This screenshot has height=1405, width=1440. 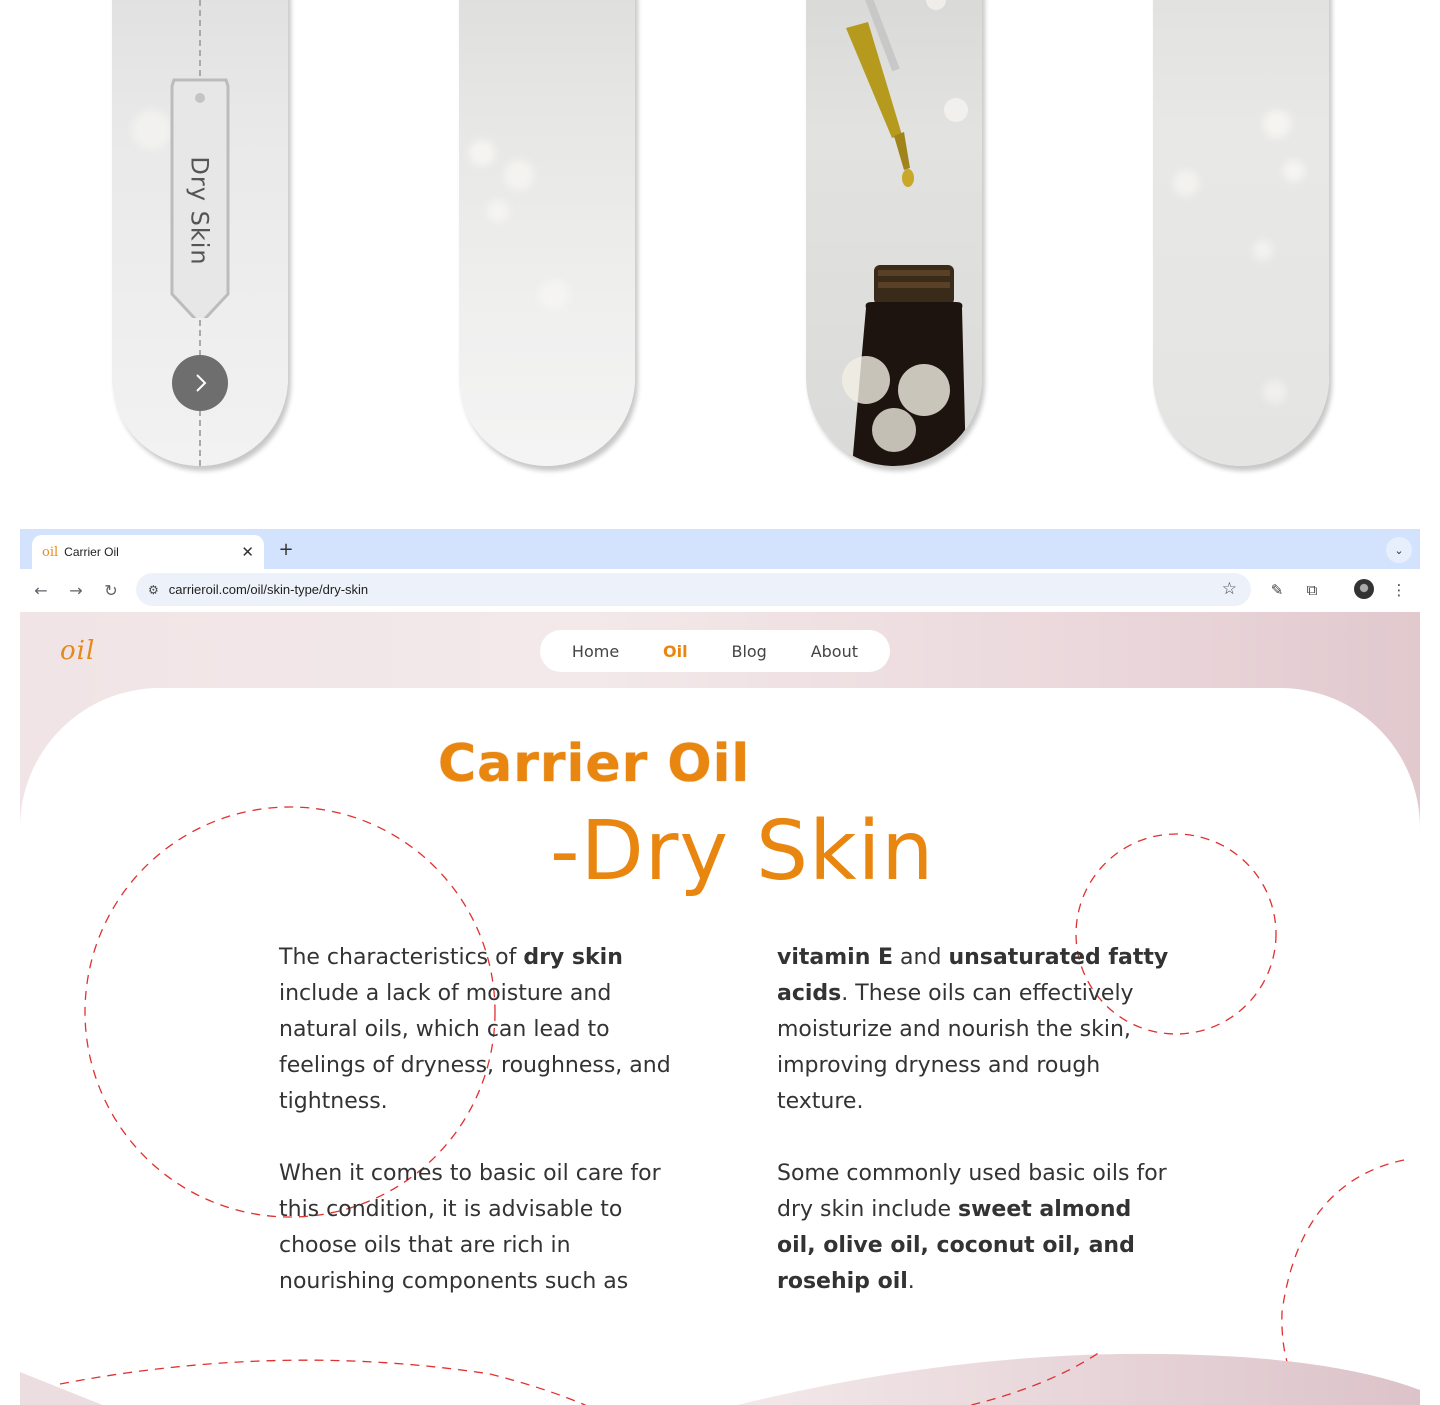 I want to click on star-icon: ☆, so click(x=1229, y=589).